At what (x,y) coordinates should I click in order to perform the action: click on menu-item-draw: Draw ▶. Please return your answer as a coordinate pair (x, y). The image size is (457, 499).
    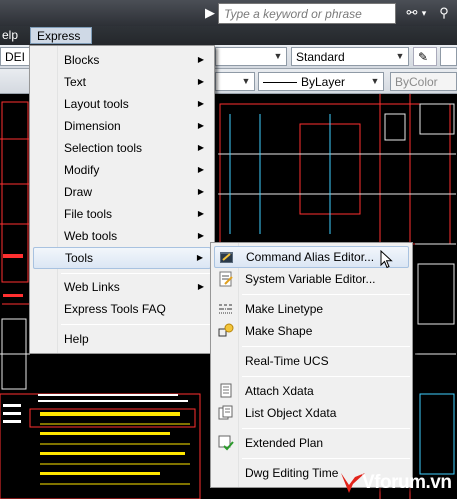
    Looking at the image, I should click on (122, 192).